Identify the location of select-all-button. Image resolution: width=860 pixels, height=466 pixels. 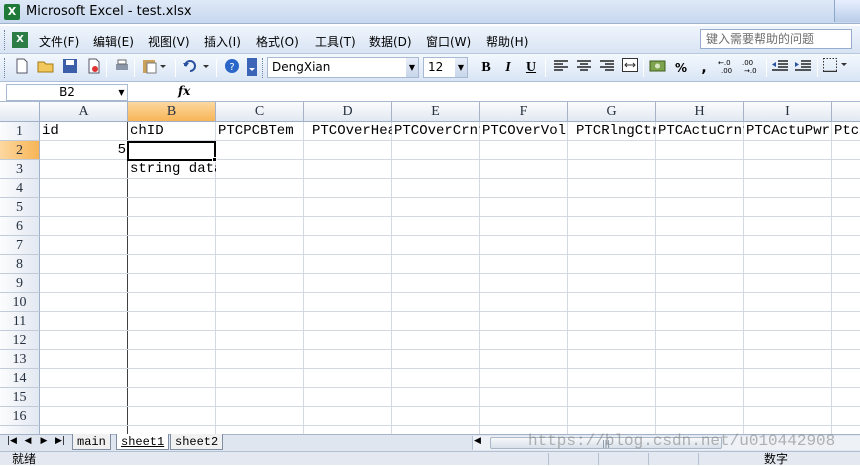
(20, 112).